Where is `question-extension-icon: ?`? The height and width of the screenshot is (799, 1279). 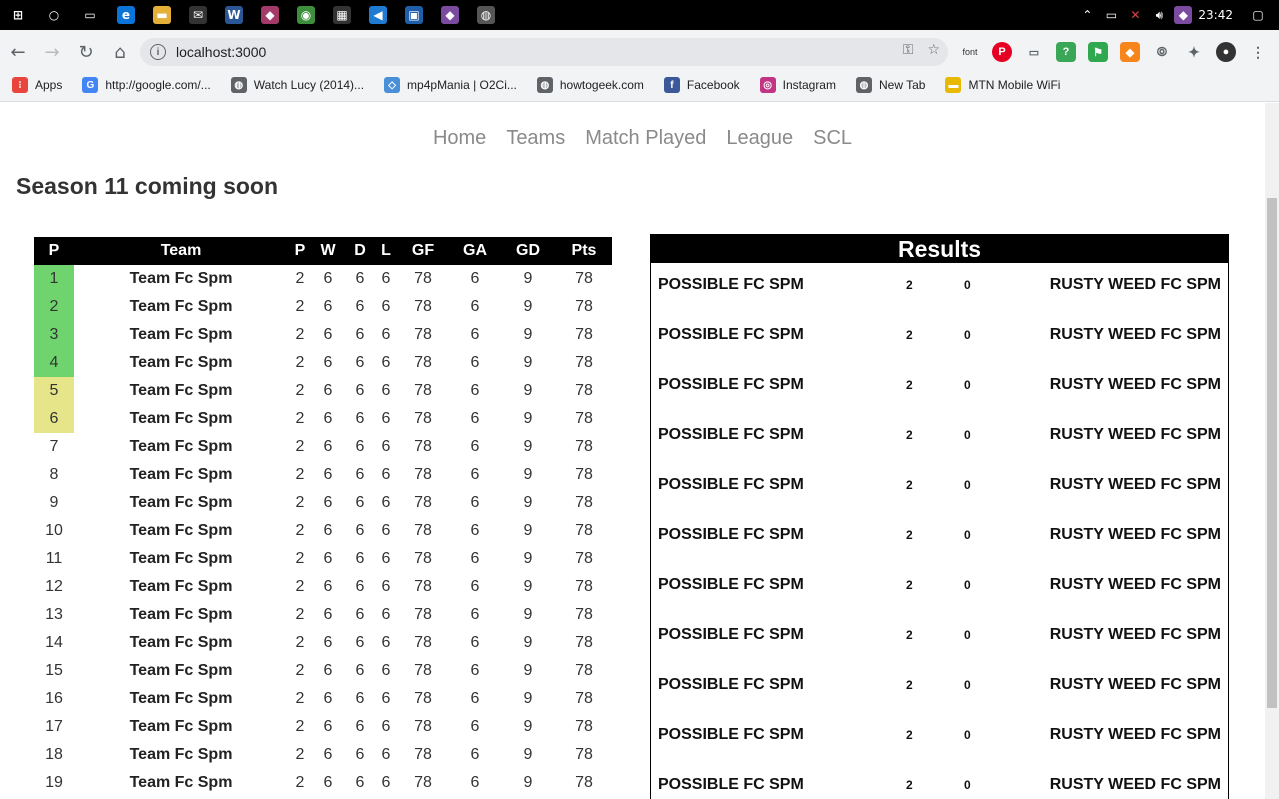 question-extension-icon: ? is located at coordinates (1066, 52).